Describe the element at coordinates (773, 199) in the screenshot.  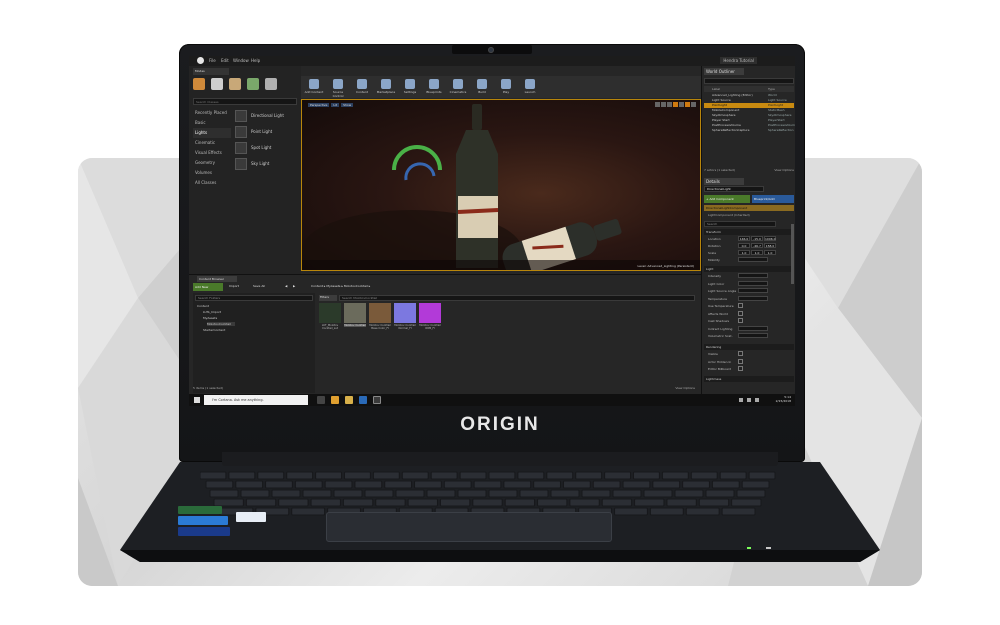
I see `blueprint-button: Blueprint/Add` at that location.